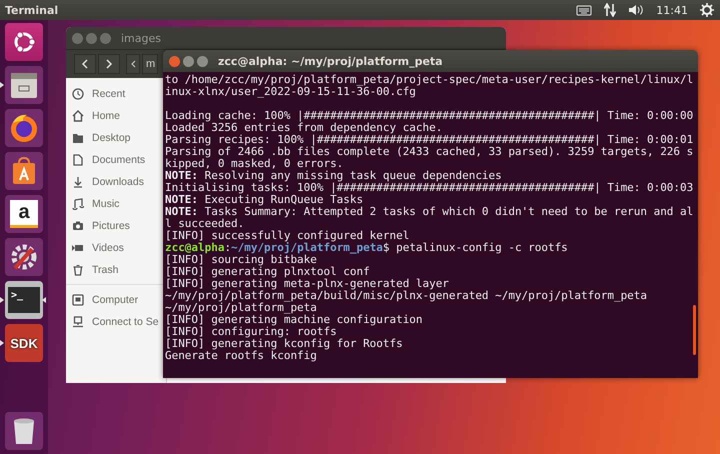 The image size is (720, 454). I want to click on computer-icon, so click(78, 300).